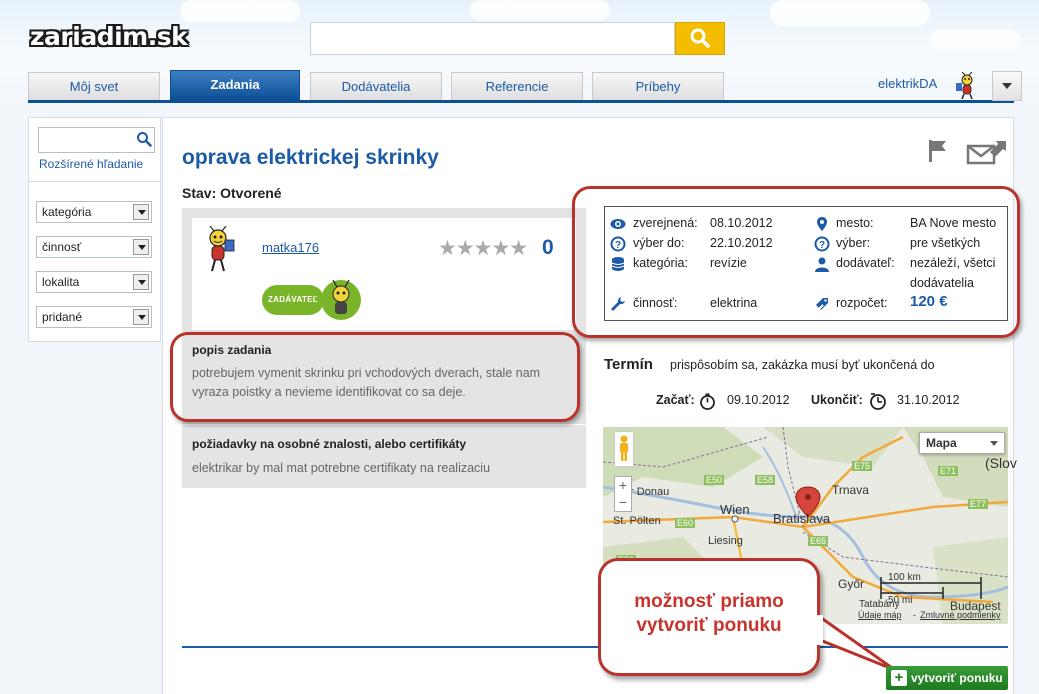  What do you see at coordinates (658, 86) in the screenshot?
I see `tab-pribehy: Príbehy` at bounding box center [658, 86].